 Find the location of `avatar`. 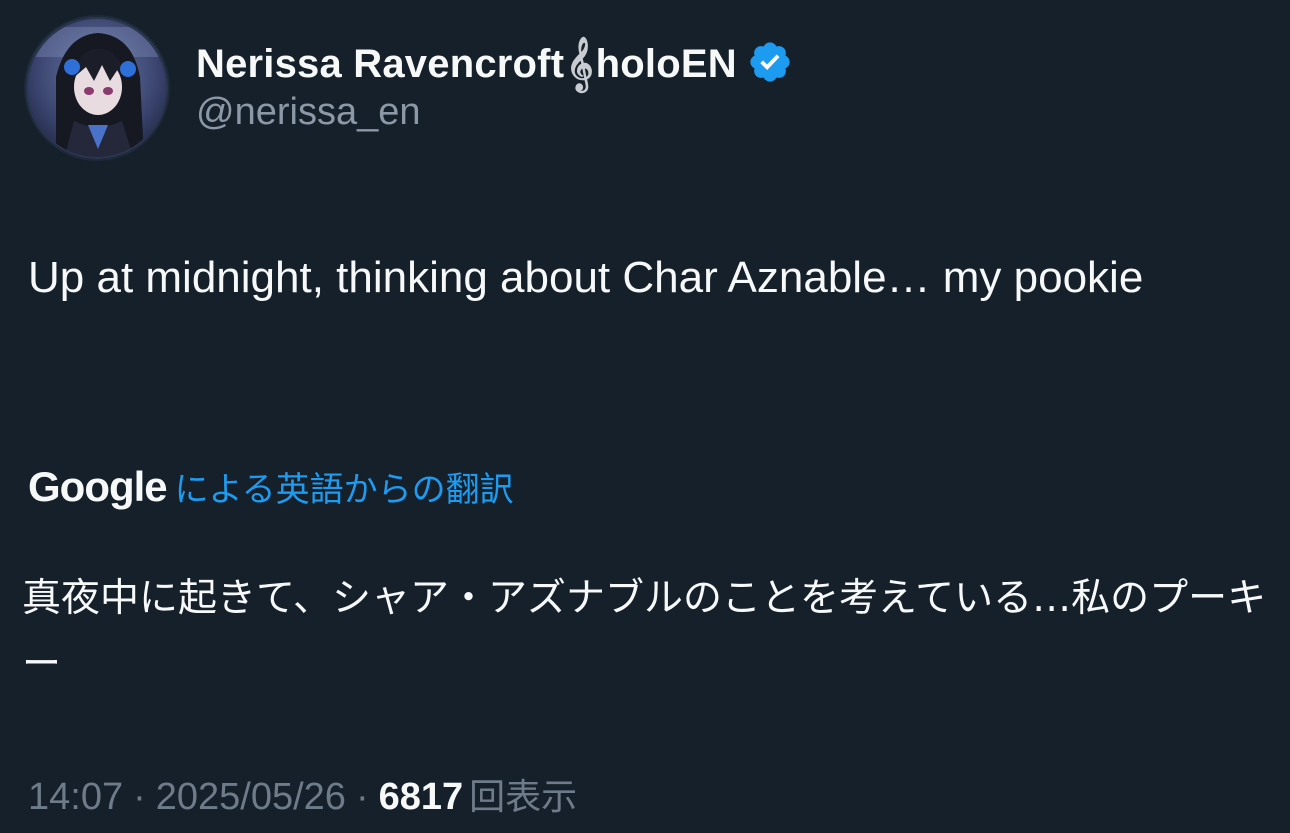

avatar is located at coordinates (97, 88).